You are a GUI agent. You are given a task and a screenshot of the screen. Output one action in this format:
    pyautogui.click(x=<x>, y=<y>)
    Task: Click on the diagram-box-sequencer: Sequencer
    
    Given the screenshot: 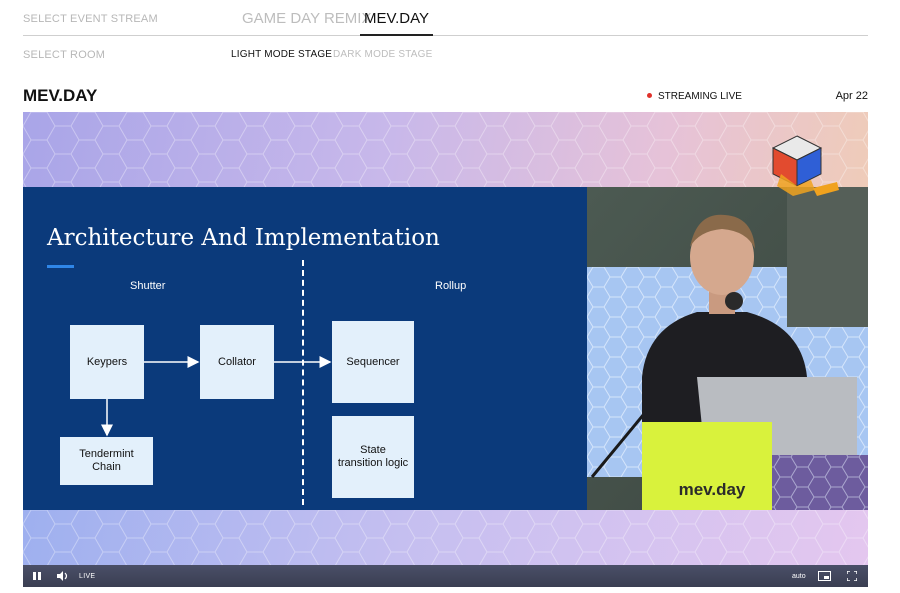 What is the action you would take?
    pyautogui.click(x=373, y=362)
    